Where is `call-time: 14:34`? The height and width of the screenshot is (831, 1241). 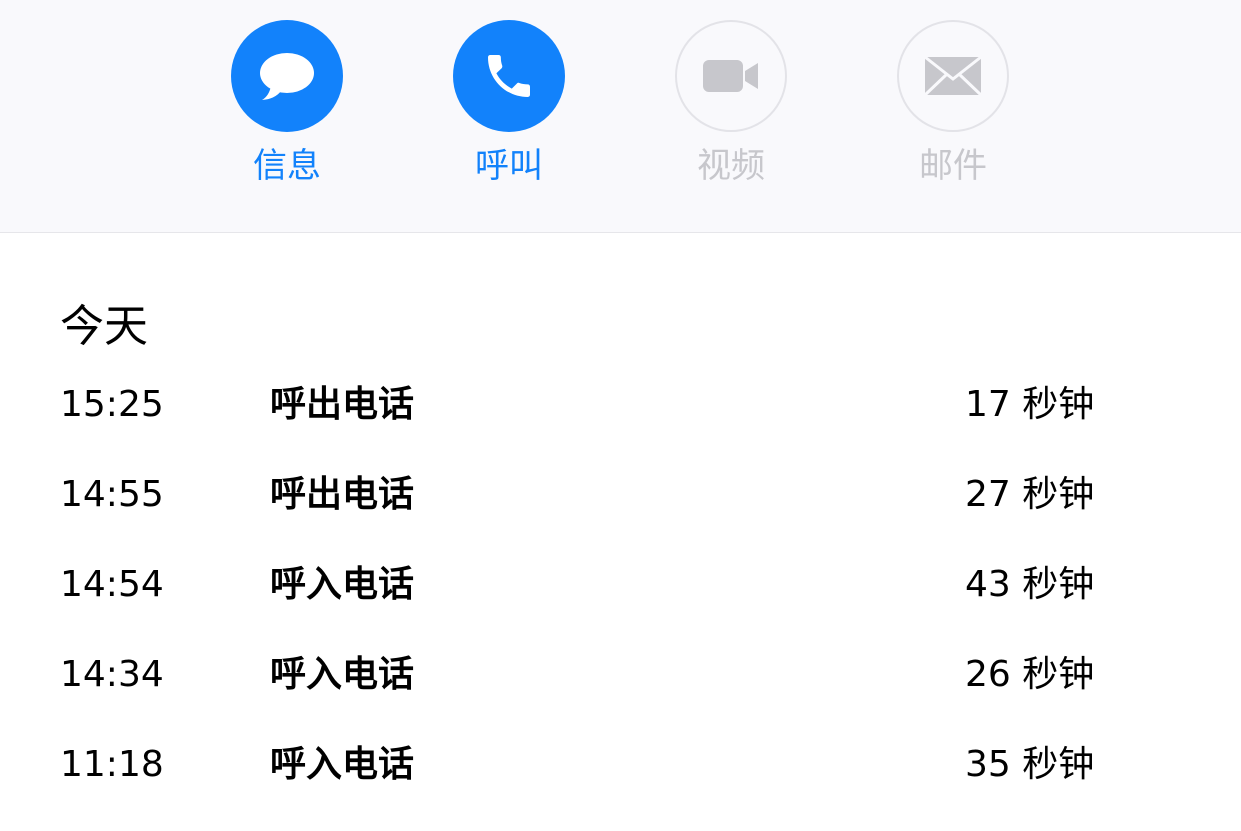
call-time: 14:34 is located at coordinates (112, 674).